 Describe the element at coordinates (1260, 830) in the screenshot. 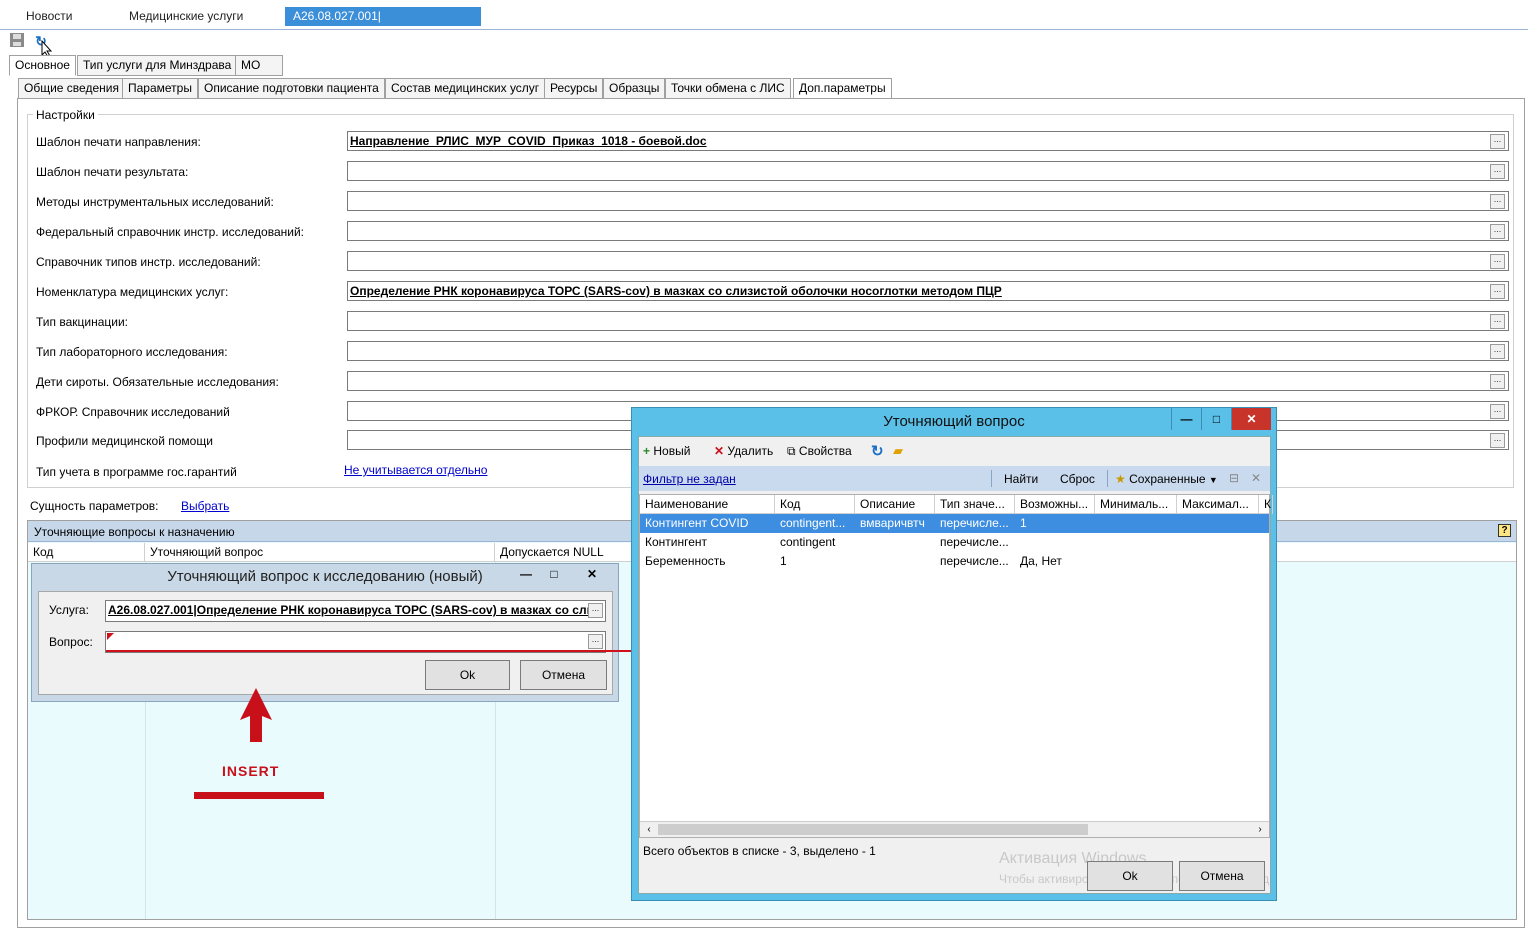

I see `scroll-right-icon: ›` at that location.